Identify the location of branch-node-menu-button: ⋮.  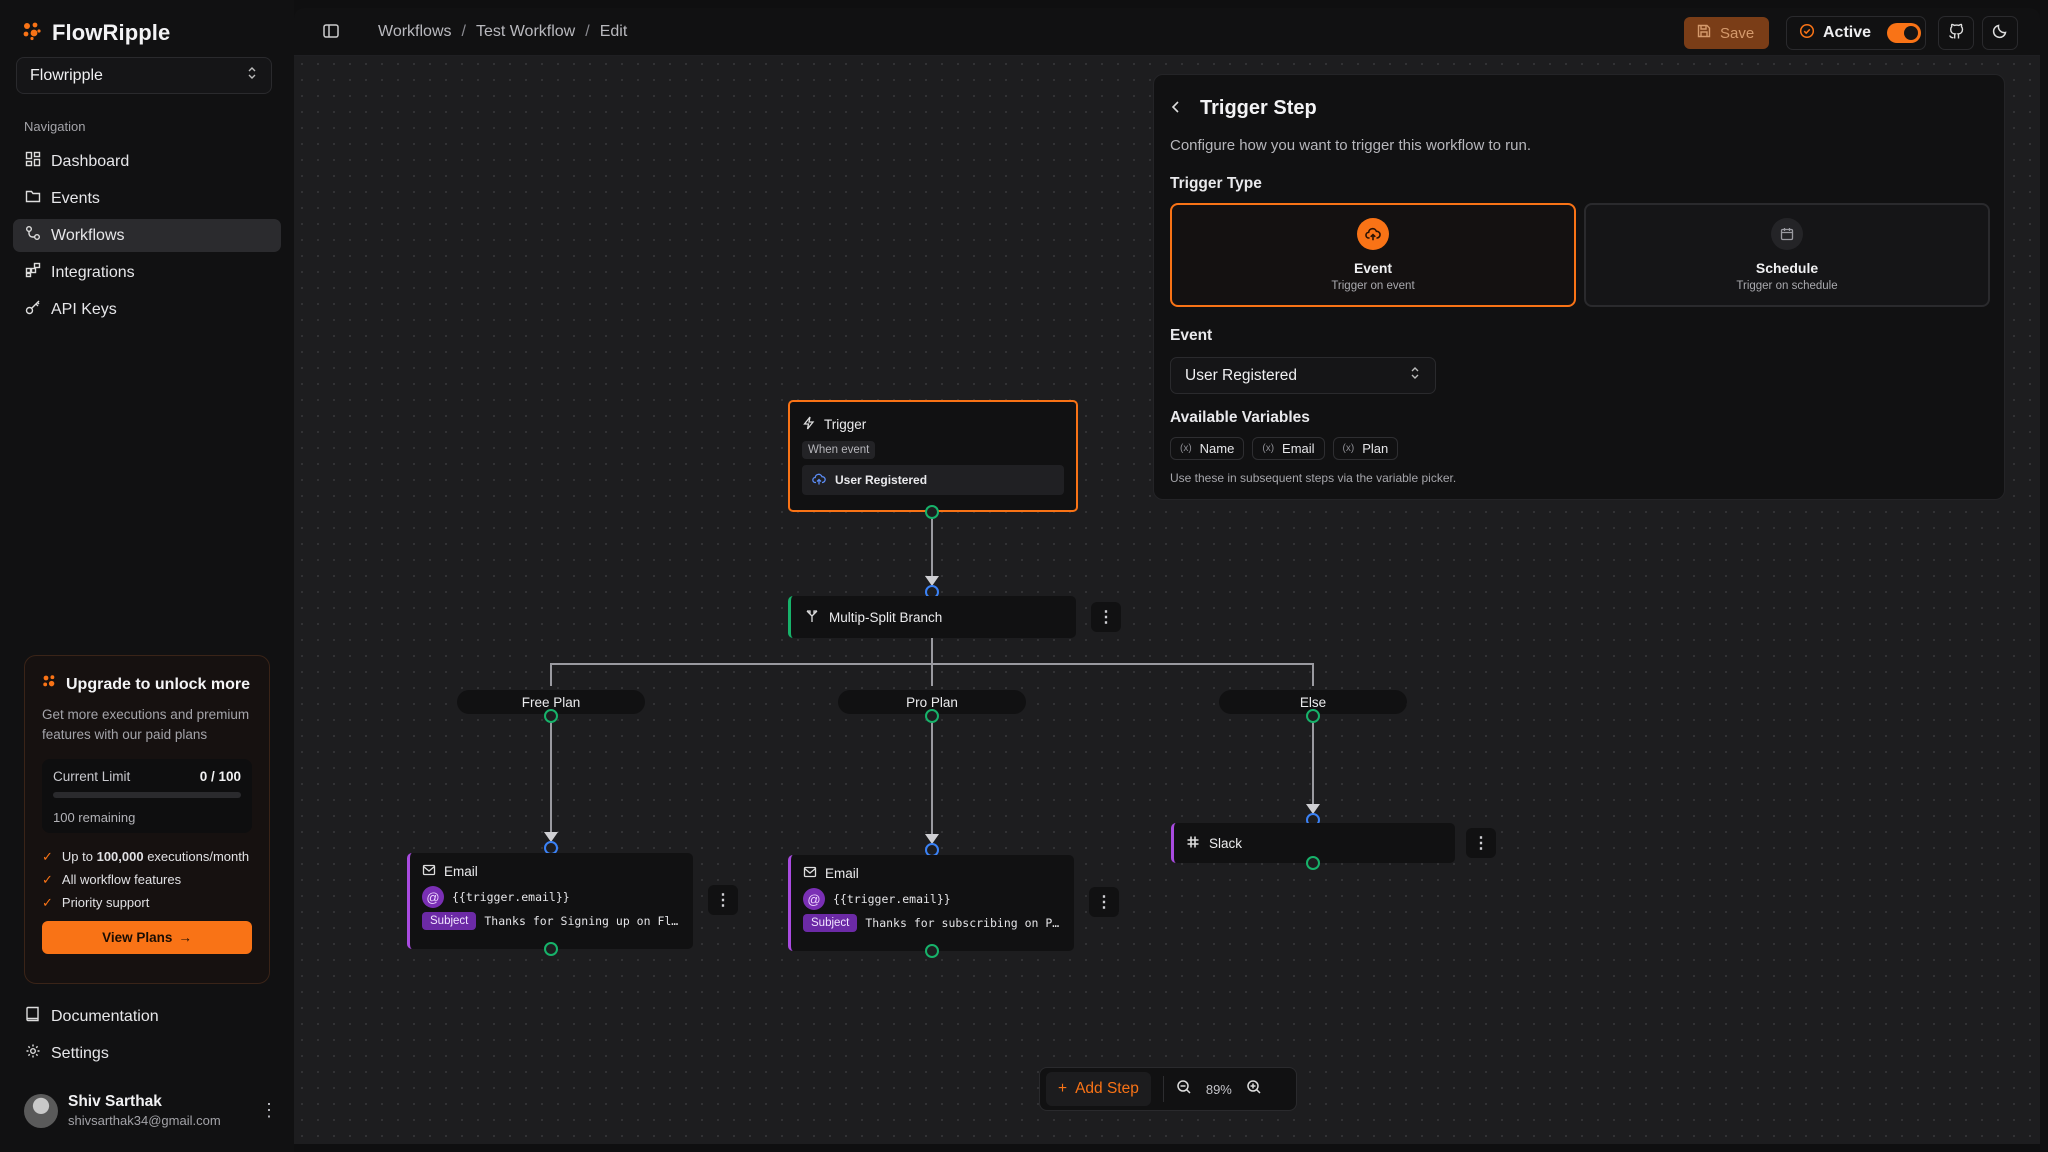
(1106, 617).